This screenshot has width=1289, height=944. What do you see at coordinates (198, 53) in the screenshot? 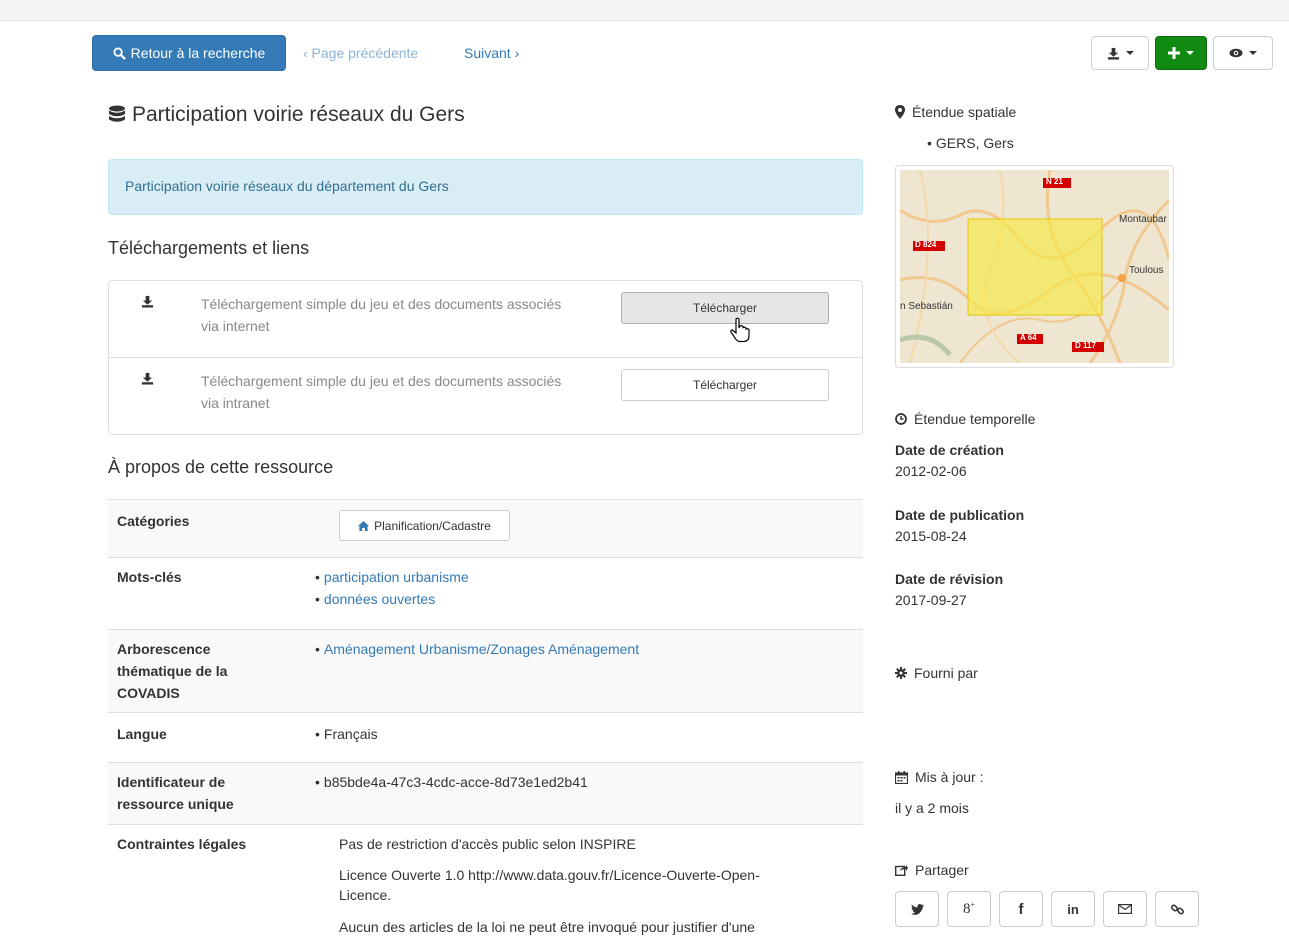
I see `back-to-search-label: Retour à la recherche` at bounding box center [198, 53].